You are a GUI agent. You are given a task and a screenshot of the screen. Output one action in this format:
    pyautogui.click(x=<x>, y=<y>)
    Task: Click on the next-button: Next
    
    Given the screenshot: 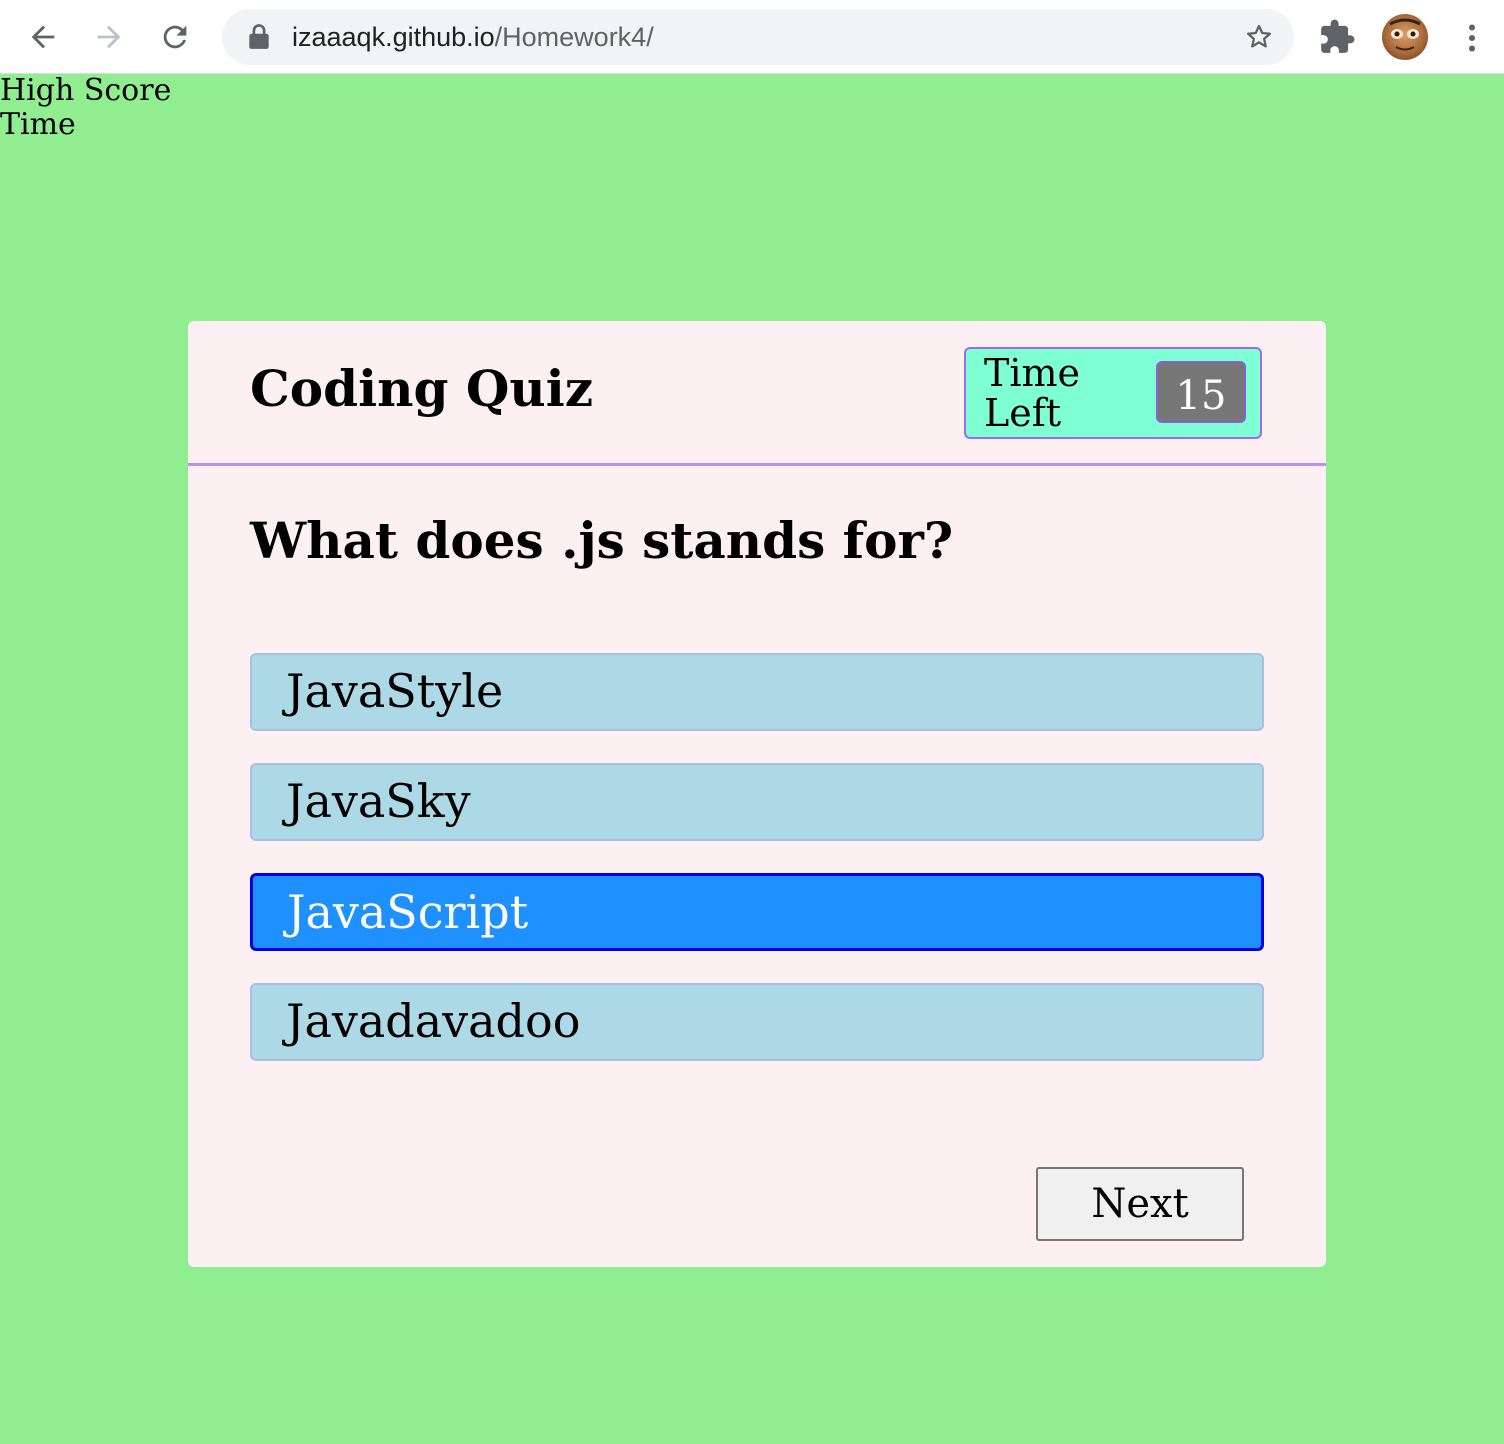 What is the action you would take?
    pyautogui.click(x=1140, y=1204)
    